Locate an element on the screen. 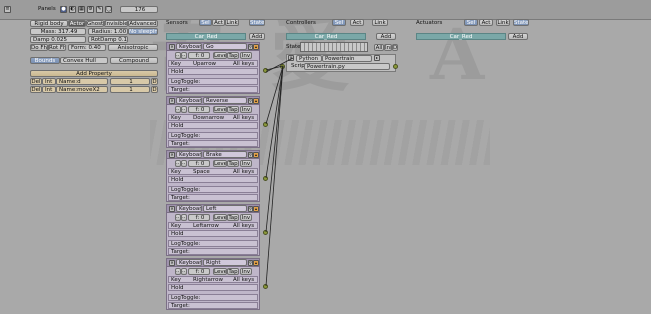 The image size is (651, 314). logic-connections is located at coordinates (279, 172).